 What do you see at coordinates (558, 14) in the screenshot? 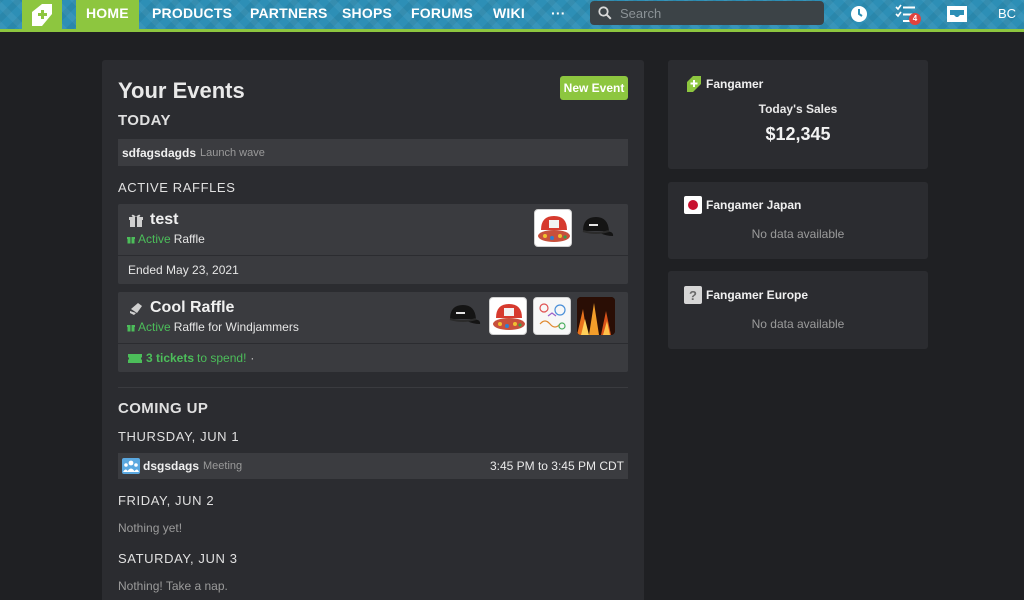
I see `nav-more: ···` at bounding box center [558, 14].